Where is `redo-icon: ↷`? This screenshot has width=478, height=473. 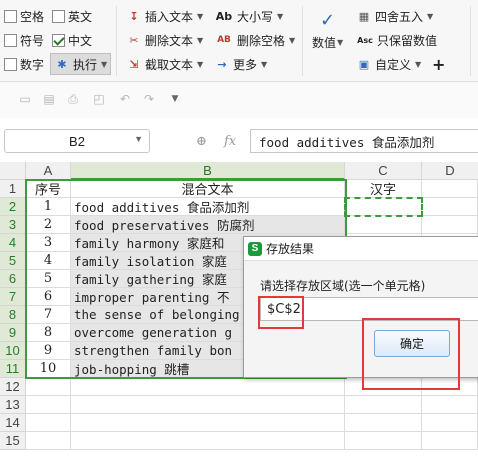
redo-icon: ↷ is located at coordinates (149, 99).